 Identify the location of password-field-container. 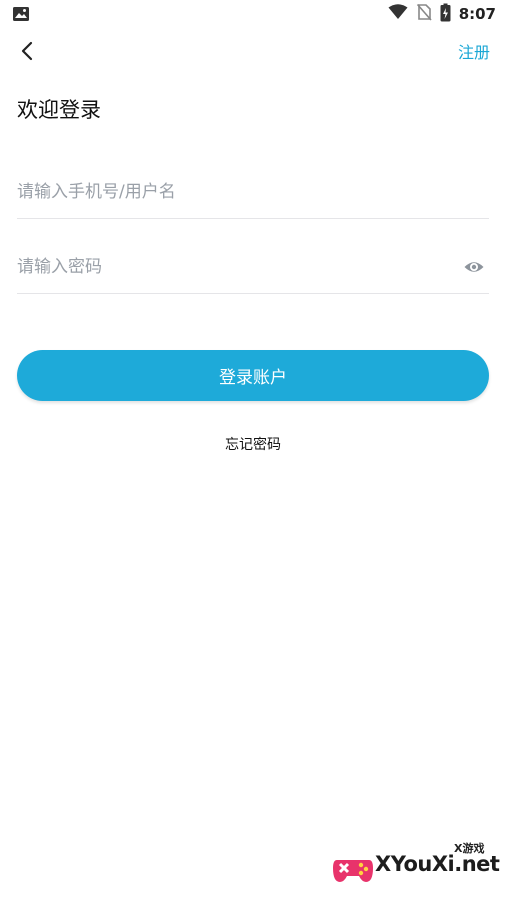
(253, 268).